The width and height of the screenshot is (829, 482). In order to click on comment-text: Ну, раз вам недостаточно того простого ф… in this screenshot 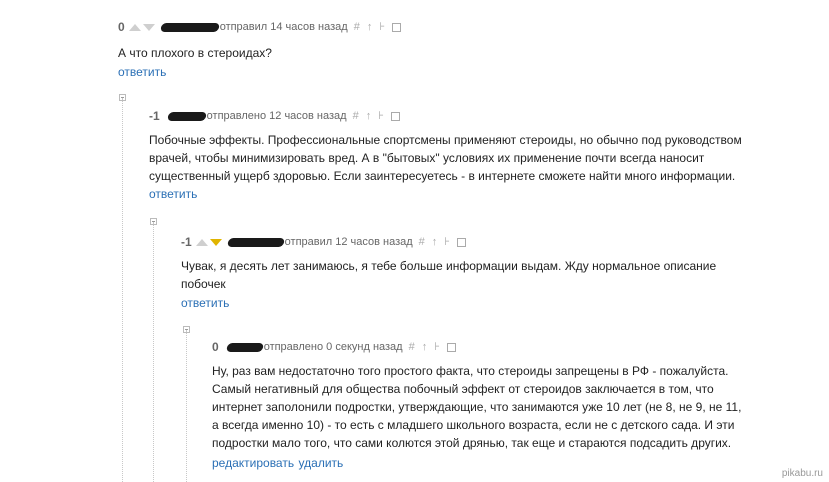, I will do `click(512, 407)`.